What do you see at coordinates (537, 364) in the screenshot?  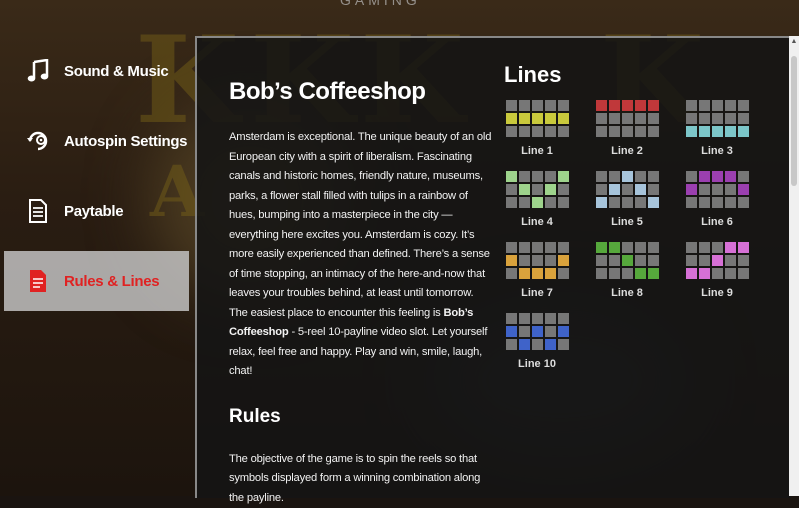 I see `payline-label: Line 10` at bounding box center [537, 364].